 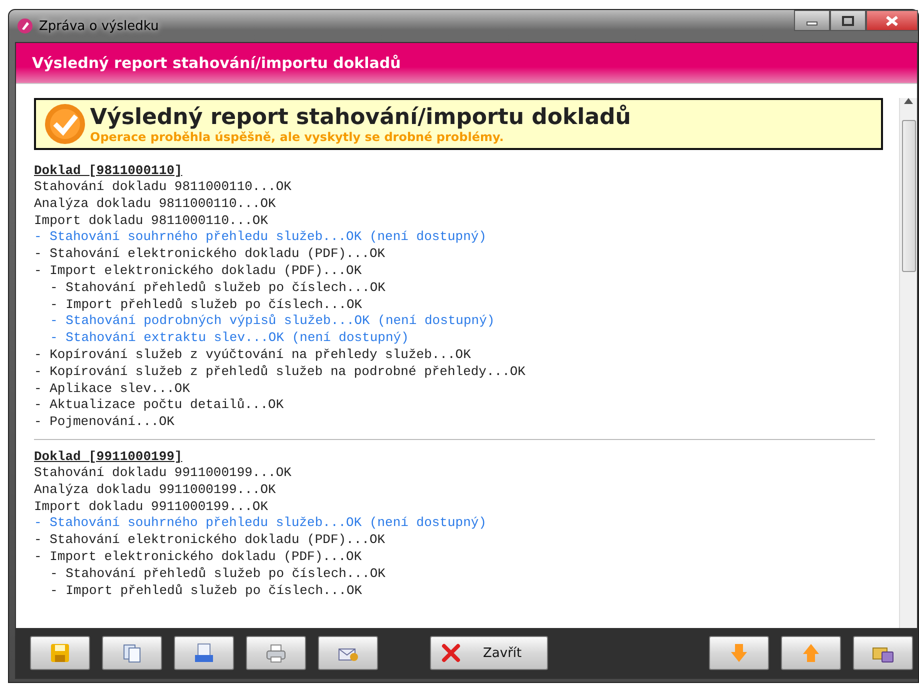 What do you see at coordinates (273, 321) in the screenshot?
I see `warning-log-line: - Stahování podrobných výpisů služeb...OK (není dostupný)` at bounding box center [273, 321].